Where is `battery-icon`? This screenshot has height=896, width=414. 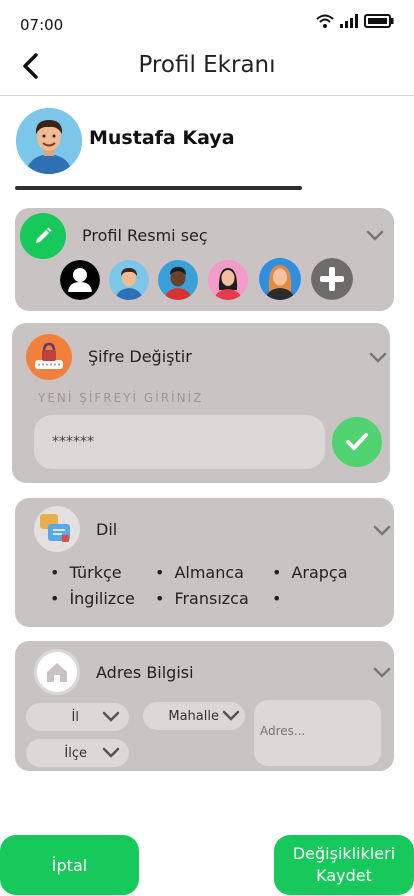
battery-icon is located at coordinates (379, 21).